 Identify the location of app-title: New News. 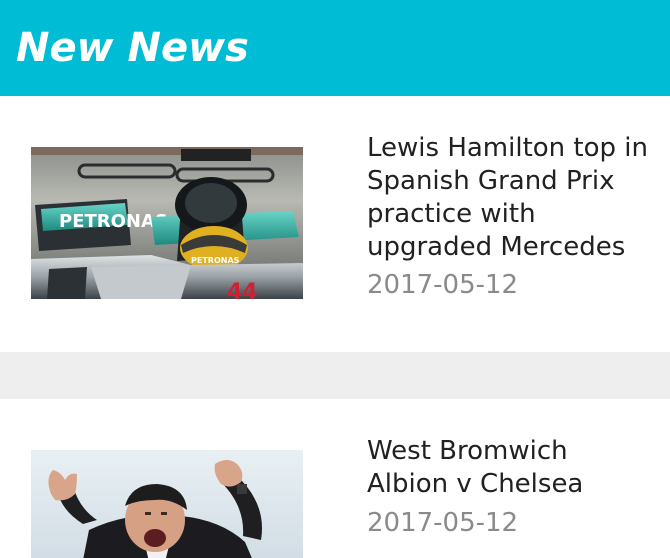
(132, 48).